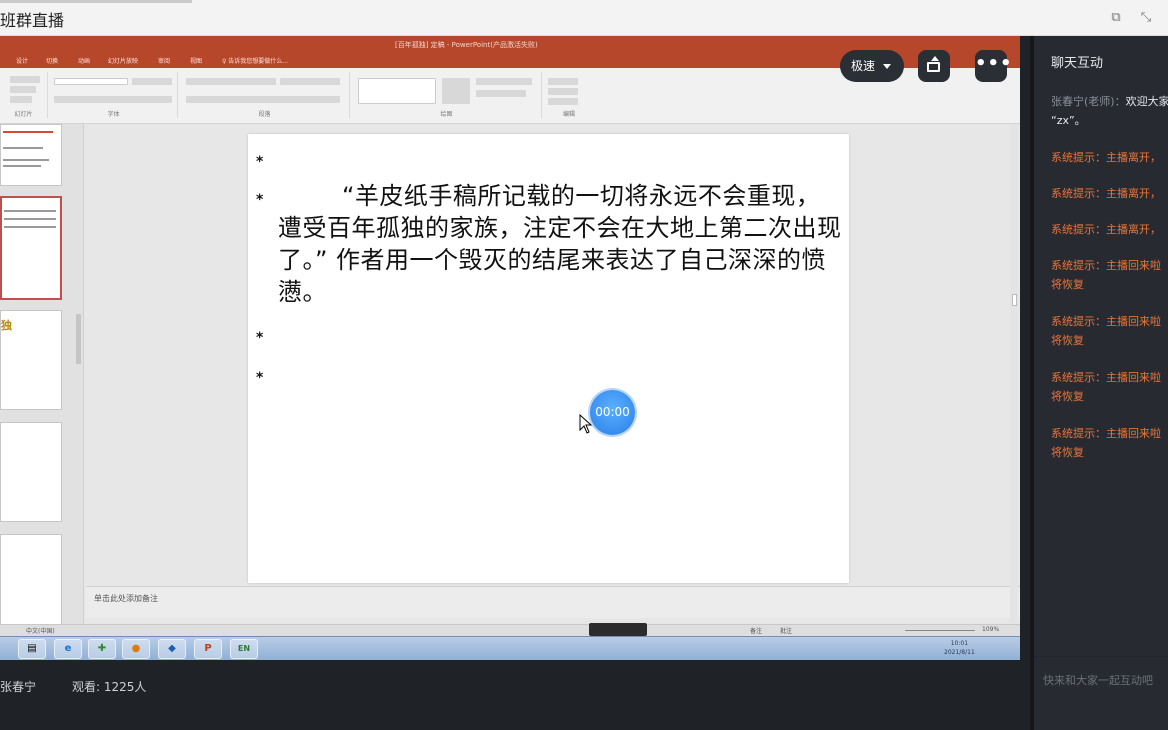 The width and height of the screenshot is (1168, 730). I want to click on ribbon-group-font: 字体, so click(114, 95).